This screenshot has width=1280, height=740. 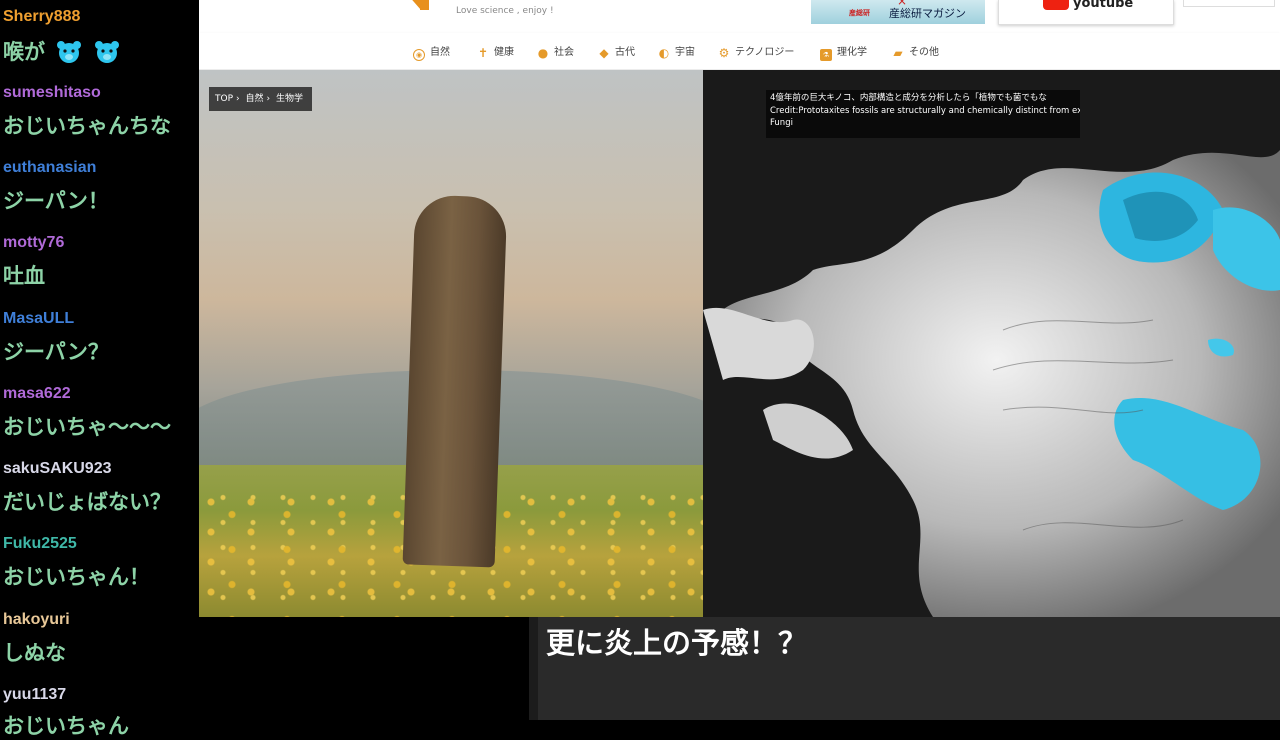 What do you see at coordinates (504, 52) in the screenshot?
I see `nav-item-label: 健康` at bounding box center [504, 52].